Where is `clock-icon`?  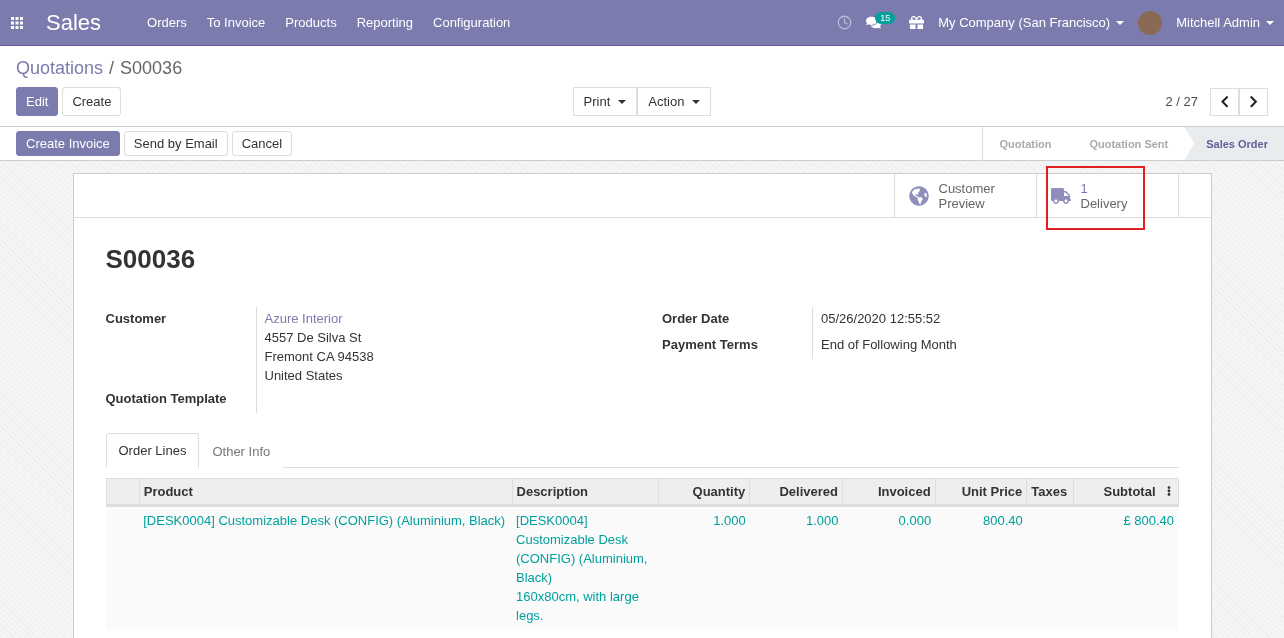
clock-icon is located at coordinates (845, 22).